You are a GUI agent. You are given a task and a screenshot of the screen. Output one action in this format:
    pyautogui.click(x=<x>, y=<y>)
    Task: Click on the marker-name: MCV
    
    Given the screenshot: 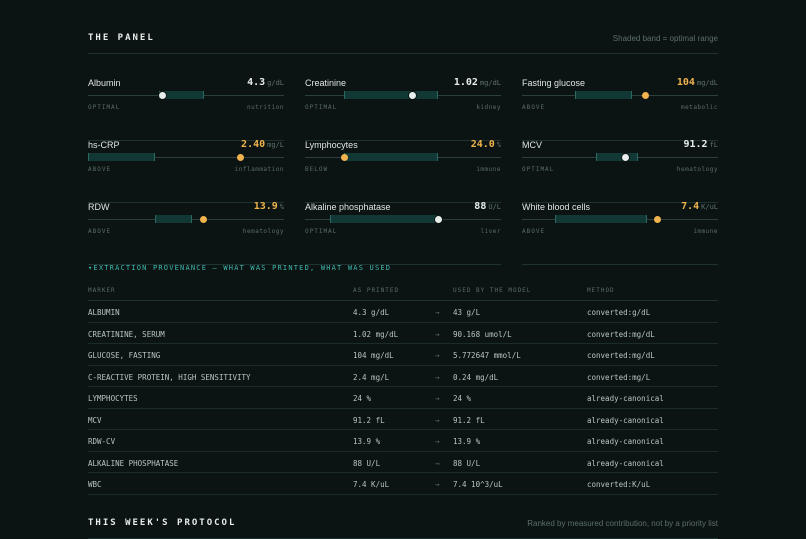 What is the action you would take?
    pyautogui.click(x=532, y=145)
    